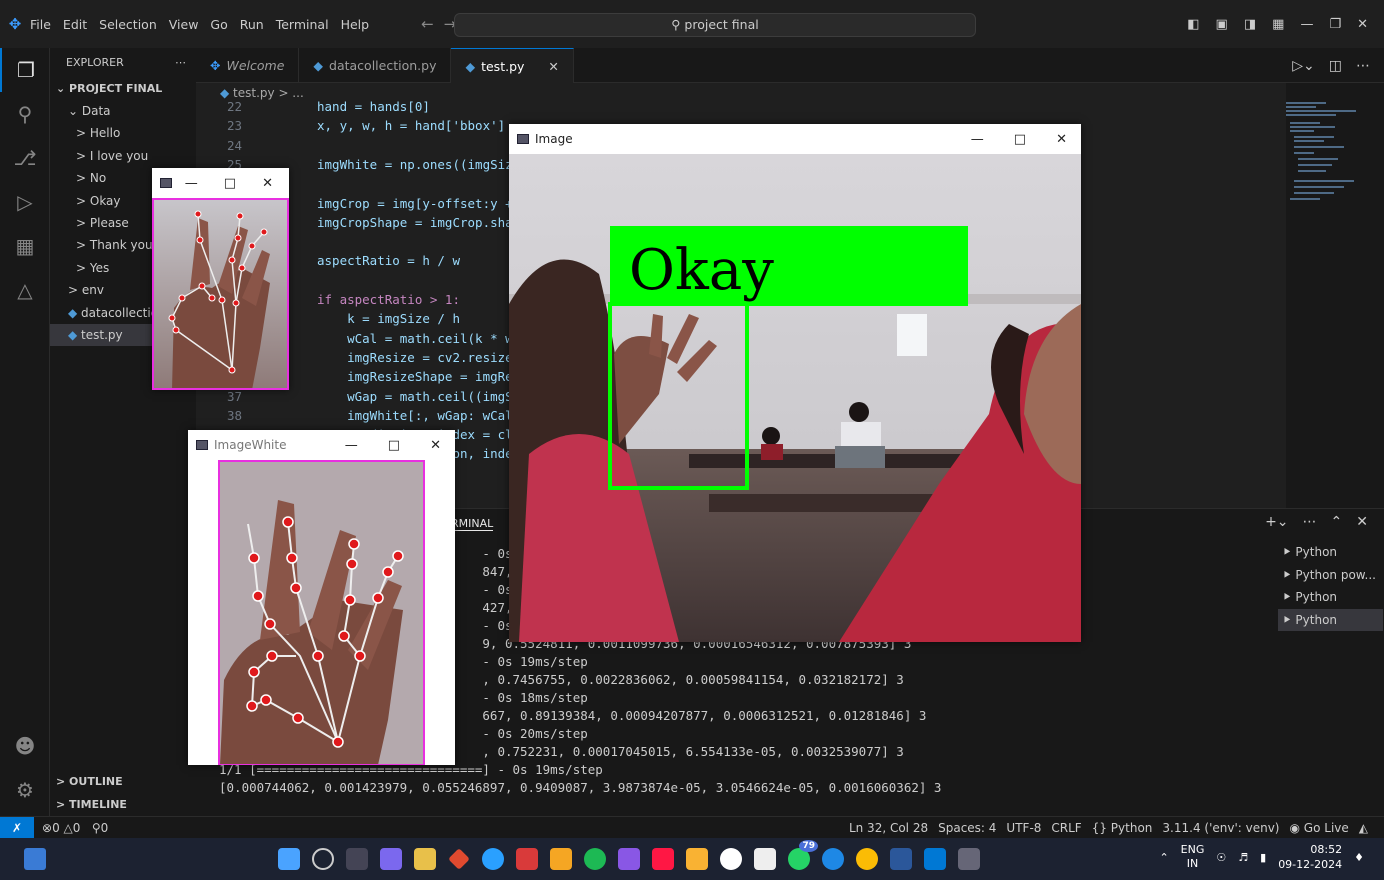 The height and width of the screenshot is (880, 1384). I want to click on tray-overflow-icon: ⌃, so click(1163, 857).